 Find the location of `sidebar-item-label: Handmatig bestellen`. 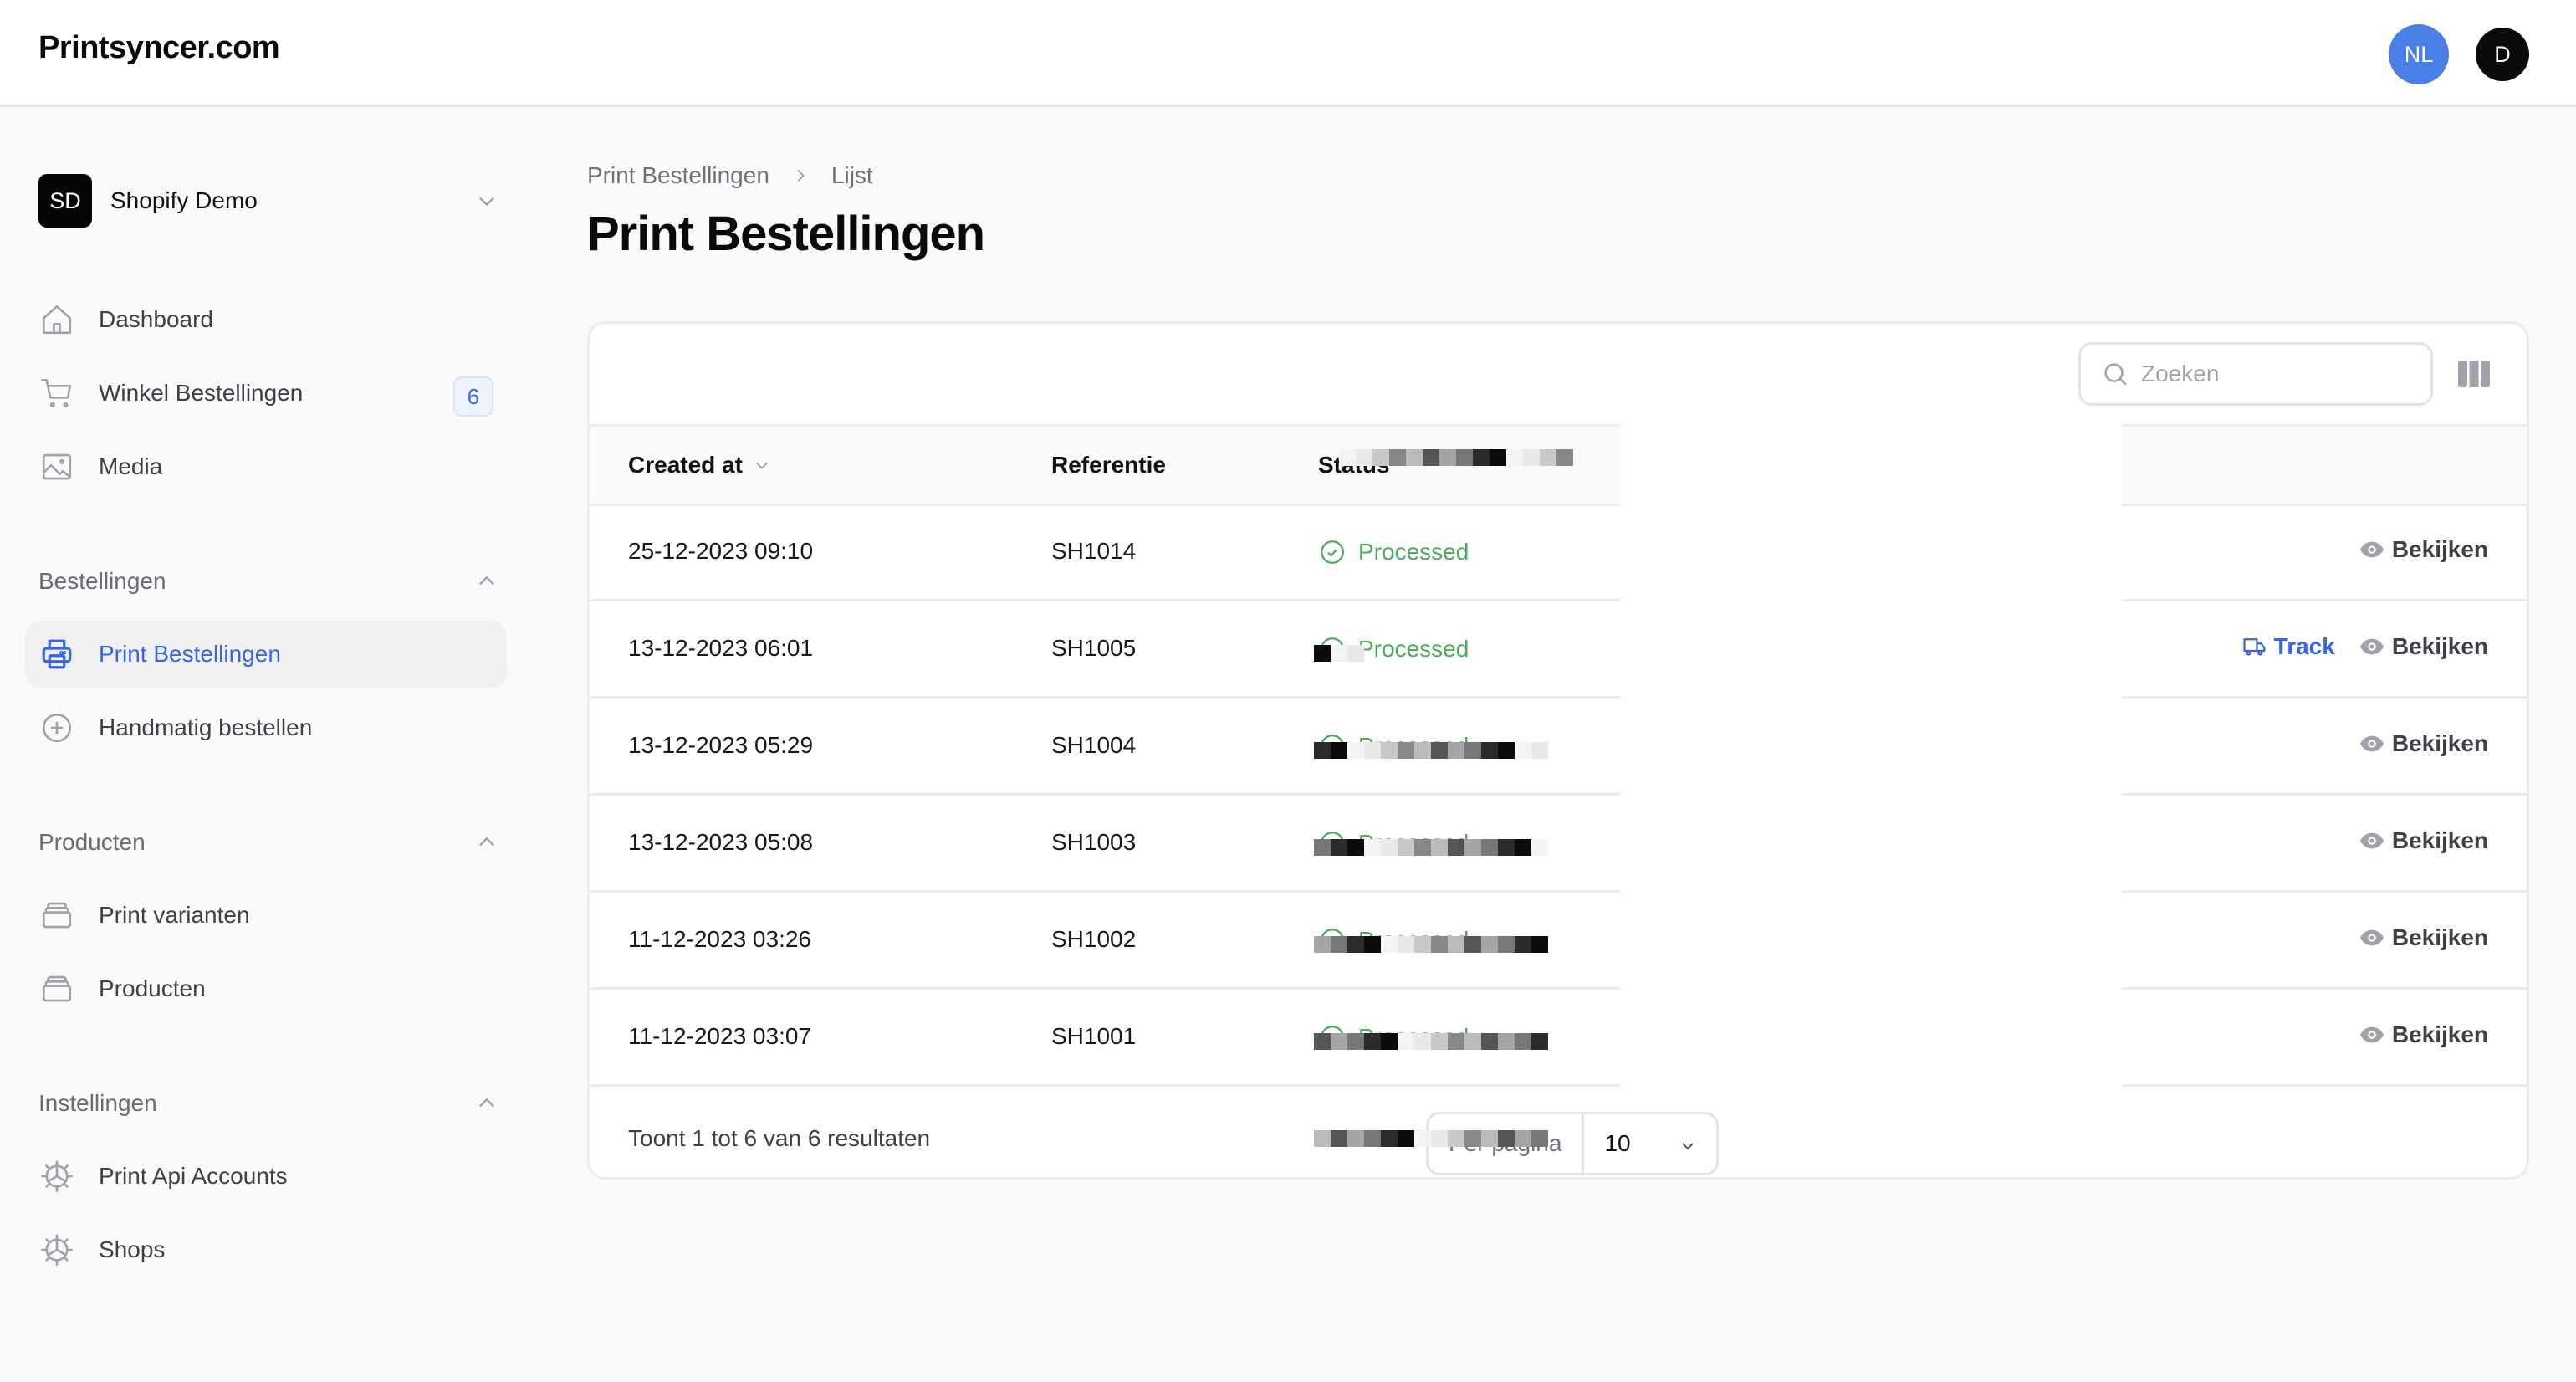

sidebar-item-label: Handmatig bestellen is located at coordinates (206, 727).